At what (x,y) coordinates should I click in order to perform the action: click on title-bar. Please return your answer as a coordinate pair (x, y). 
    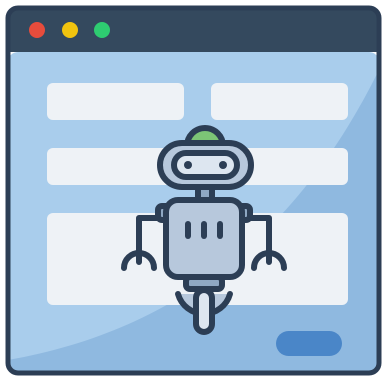
    Looking at the image, I should click on (193, 30).